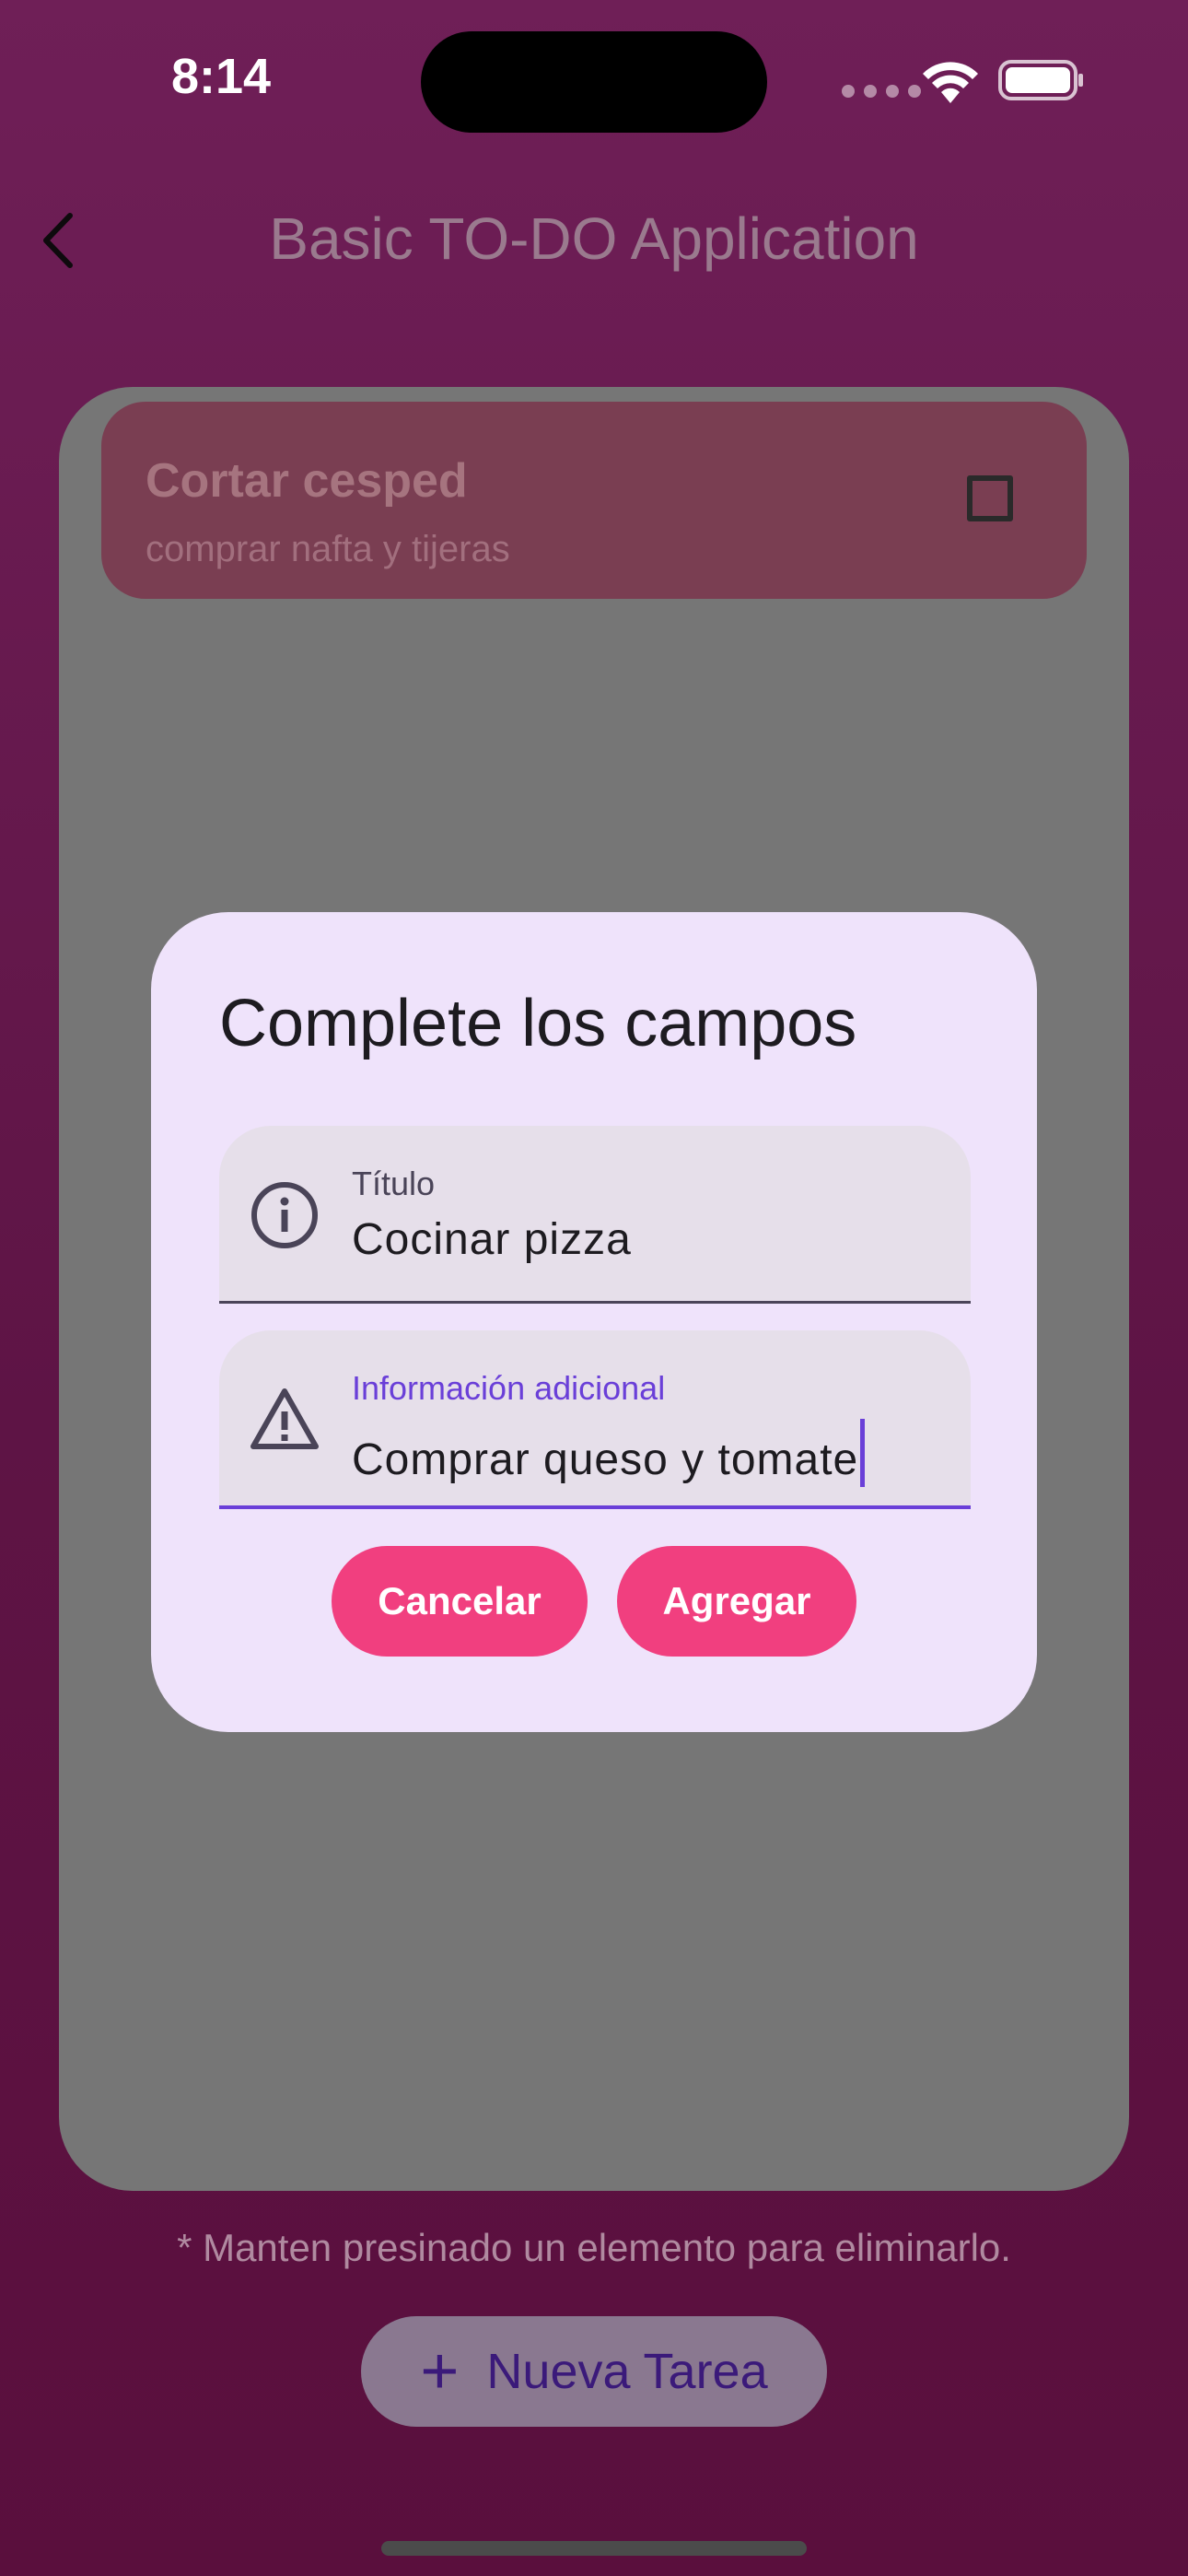 The height and width of the screenshot is (2576, 1188). What do you see at coordinates (736, 1601) in the screenshot?
I see `add-button: Agregar` at bounding box center [736, 1601].